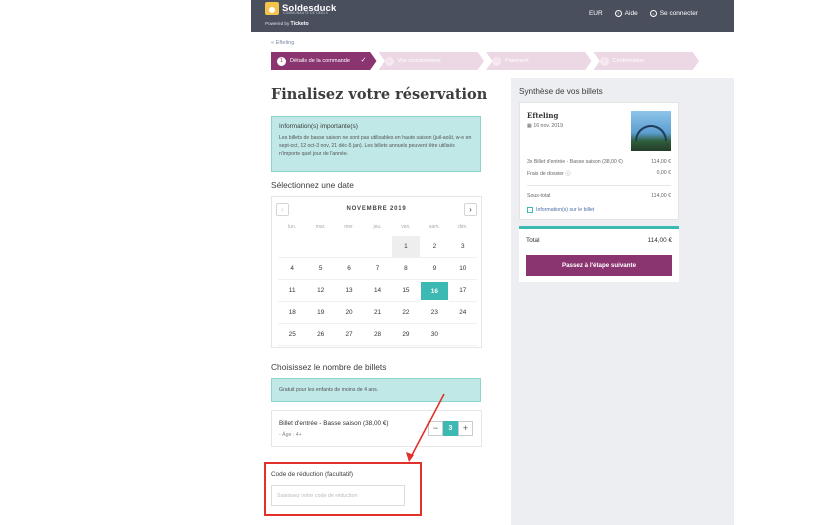 The image size is (840, 525). I want to click on calendar-day: 23, so click(434, 313).